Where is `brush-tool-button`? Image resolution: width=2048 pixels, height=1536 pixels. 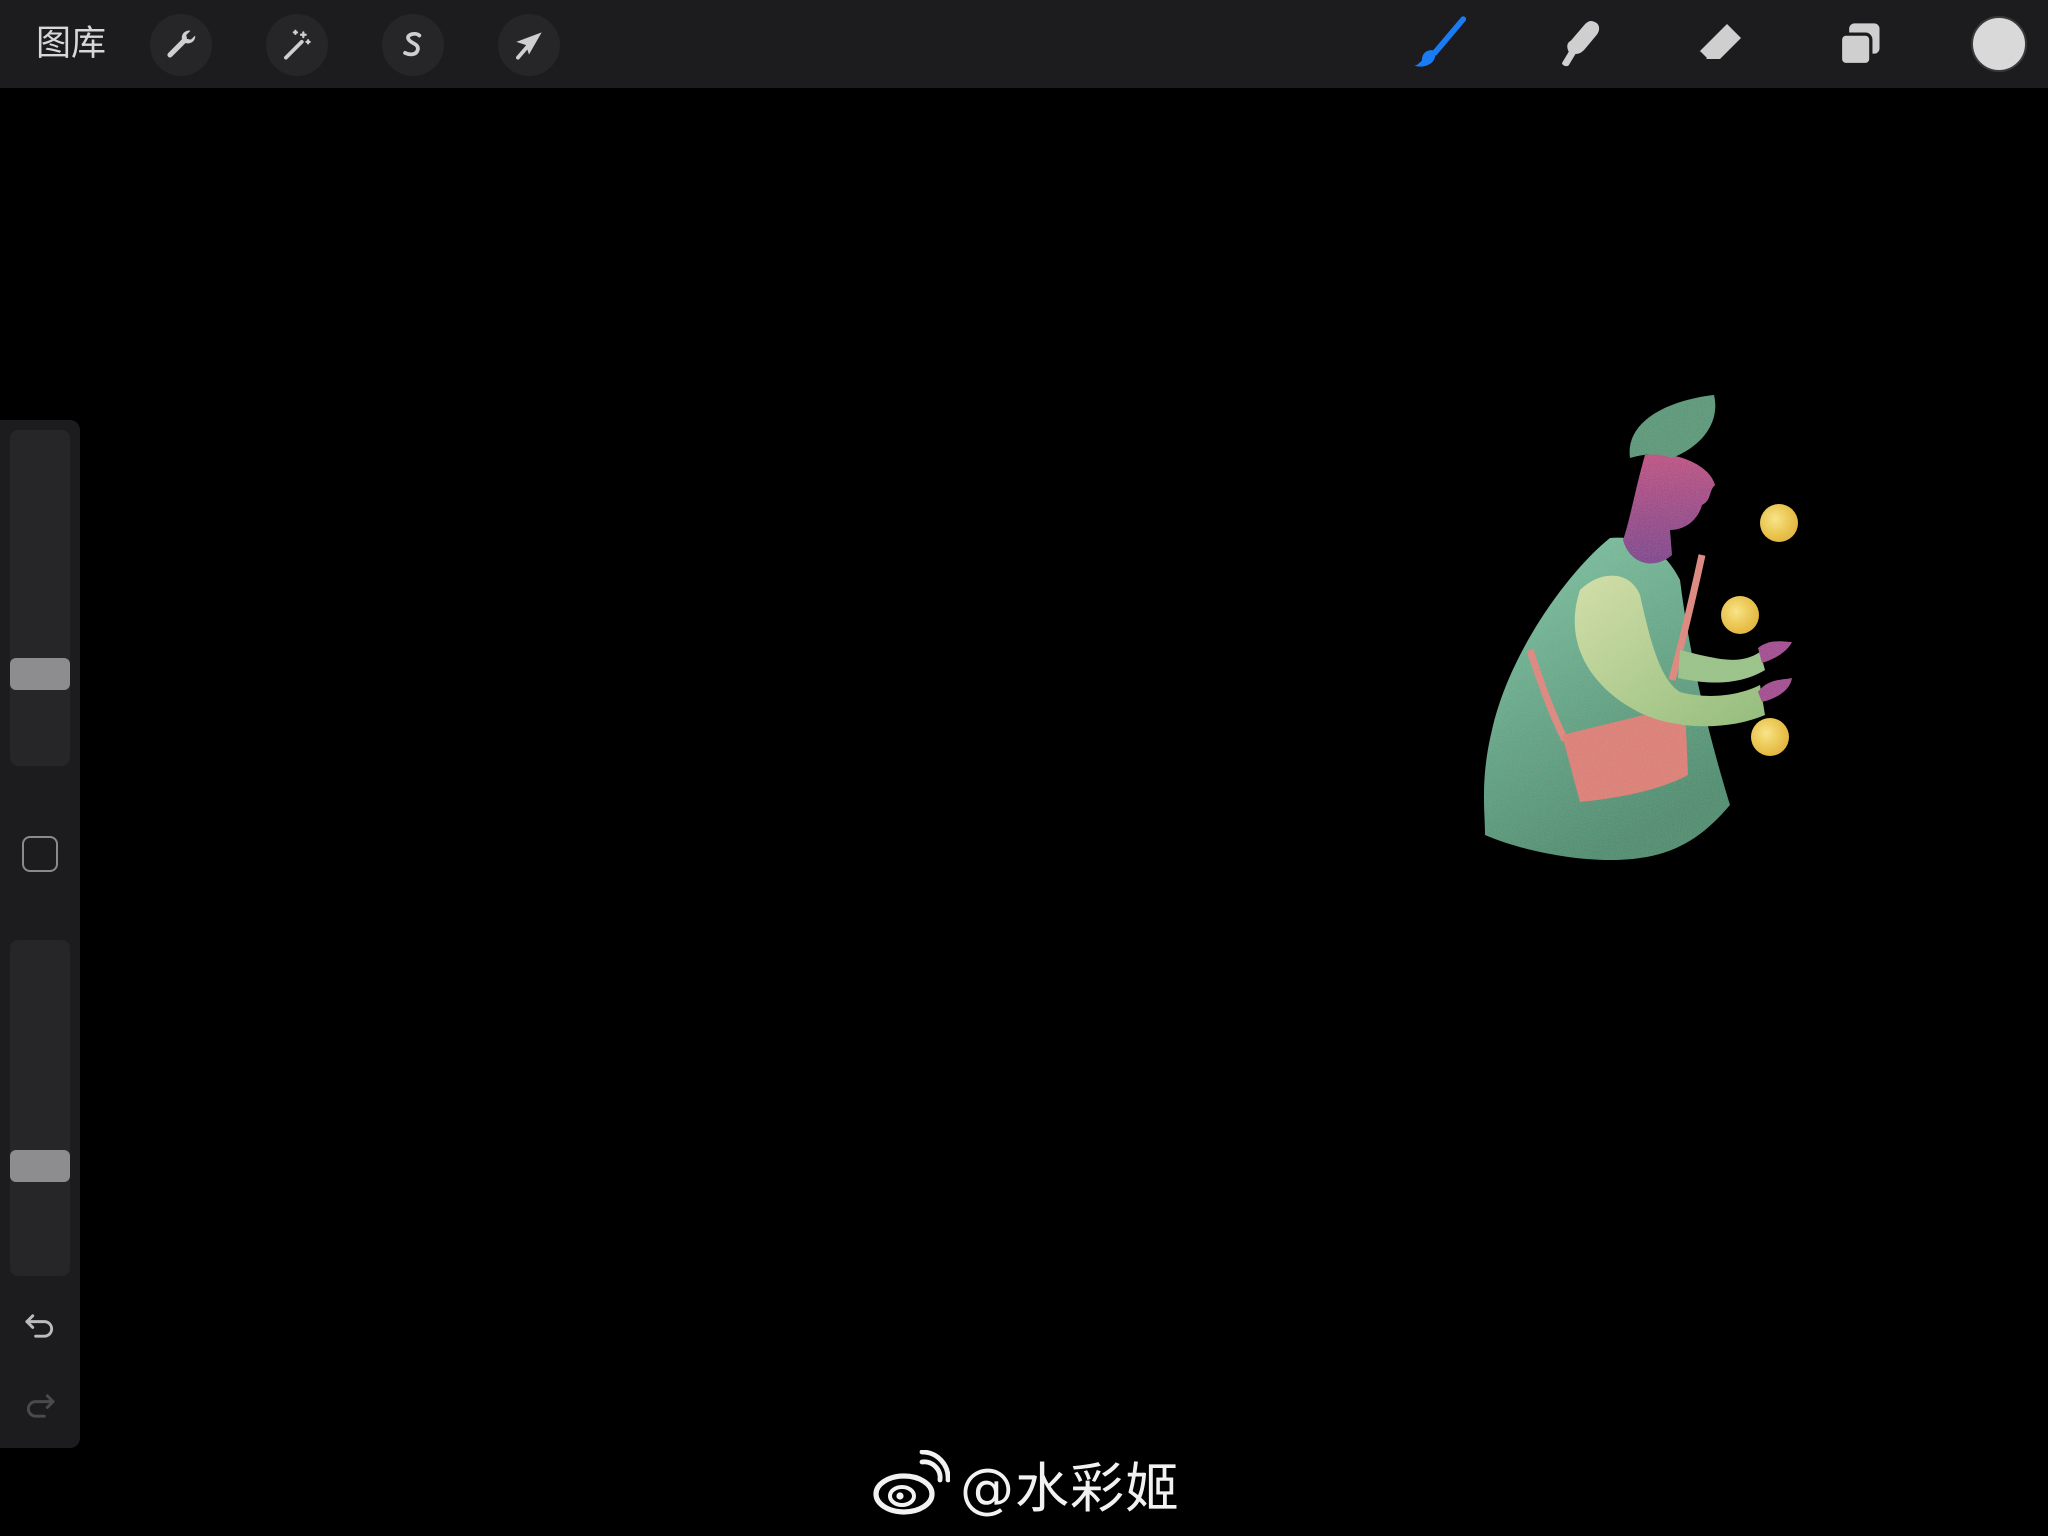 brush-tool-button is located at coordinates (1440, 45).